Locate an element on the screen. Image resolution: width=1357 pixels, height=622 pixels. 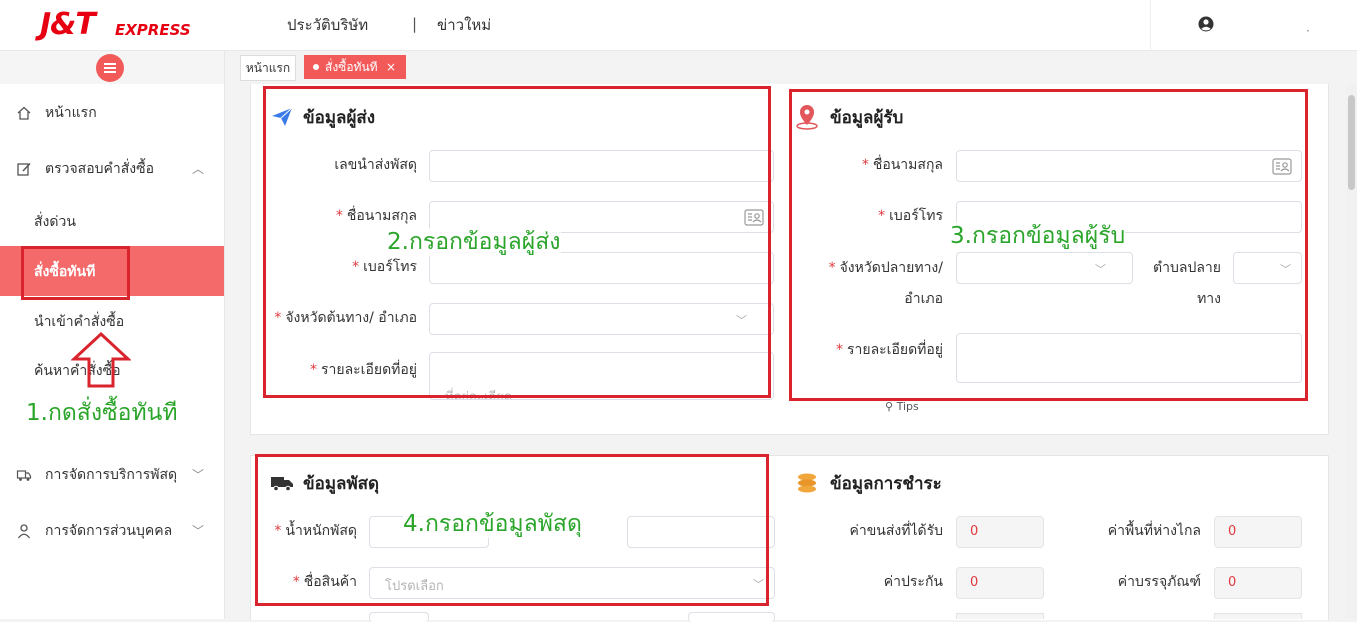
sidebar-item-quick-order: สั่งด่วน is located at coordinates (55, 222).